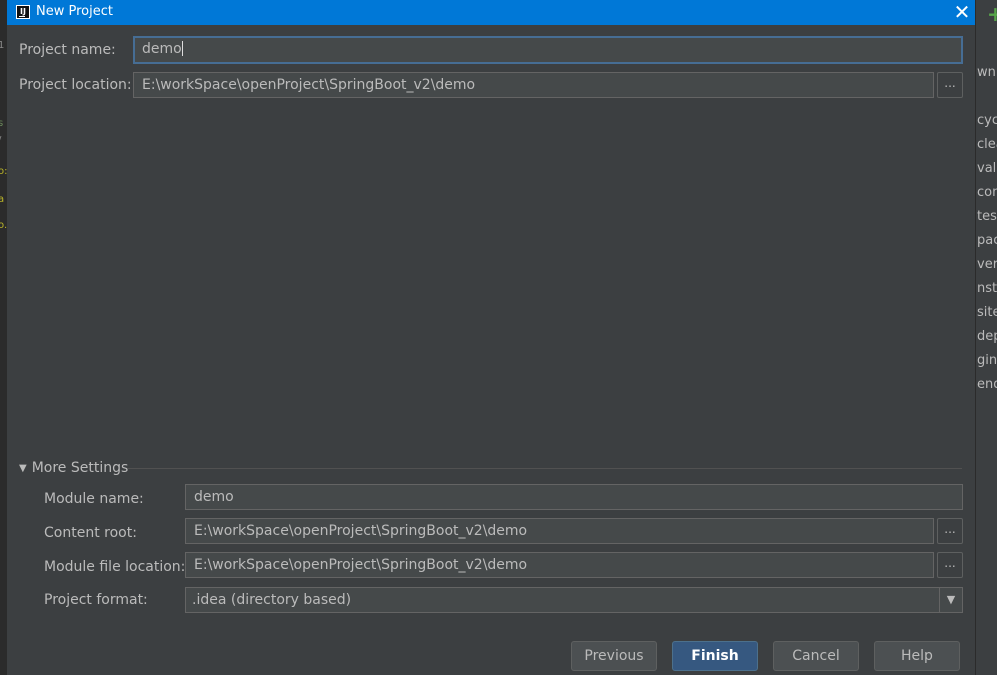 This screenshot has height=675, width=997. What do you see at coordinates (23, 468) in the screenshot?
I see `chevron-down-icon: ▼` at bounding box center [23, 468].